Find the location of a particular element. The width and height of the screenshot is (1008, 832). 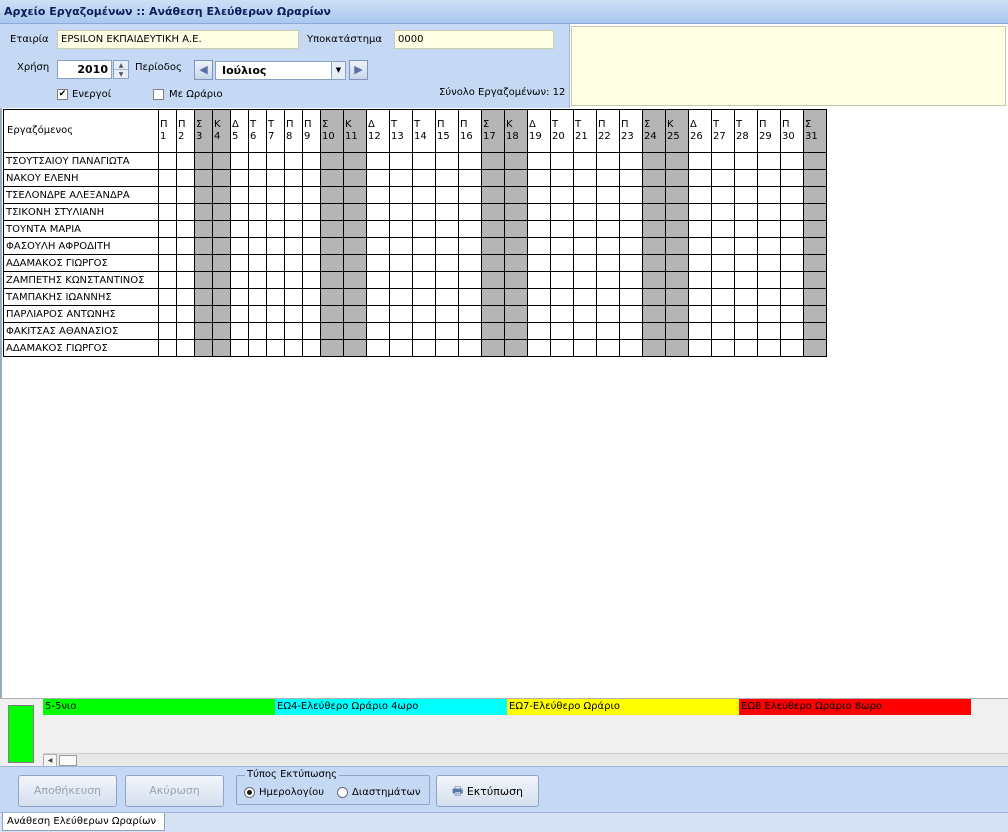

save-button: Αποθήκευση is located at coordinates (67, 791).